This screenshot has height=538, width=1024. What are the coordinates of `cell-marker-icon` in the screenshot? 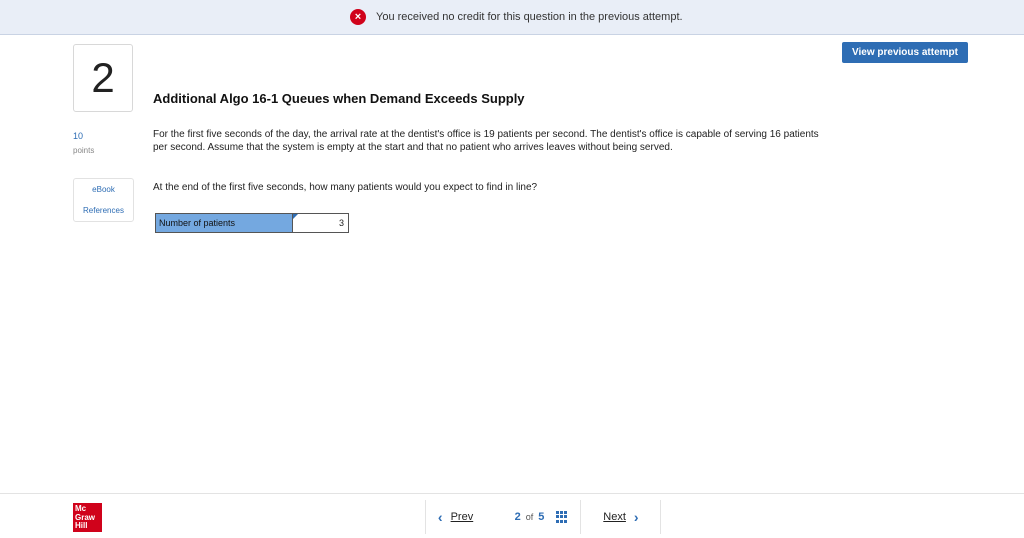 It's located at (295, 216).